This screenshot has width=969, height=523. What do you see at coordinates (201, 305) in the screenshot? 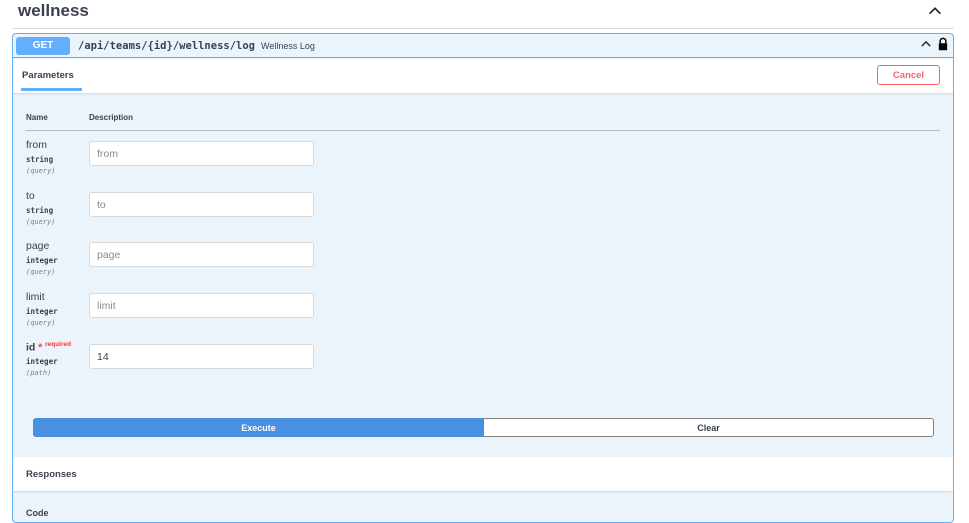
I see `limit-input` at bounding box center [201, 305].